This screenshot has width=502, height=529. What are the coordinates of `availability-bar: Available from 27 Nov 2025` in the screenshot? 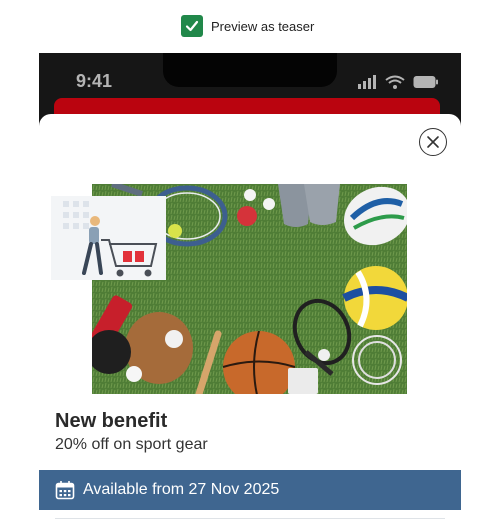 It's located at (250, 490).